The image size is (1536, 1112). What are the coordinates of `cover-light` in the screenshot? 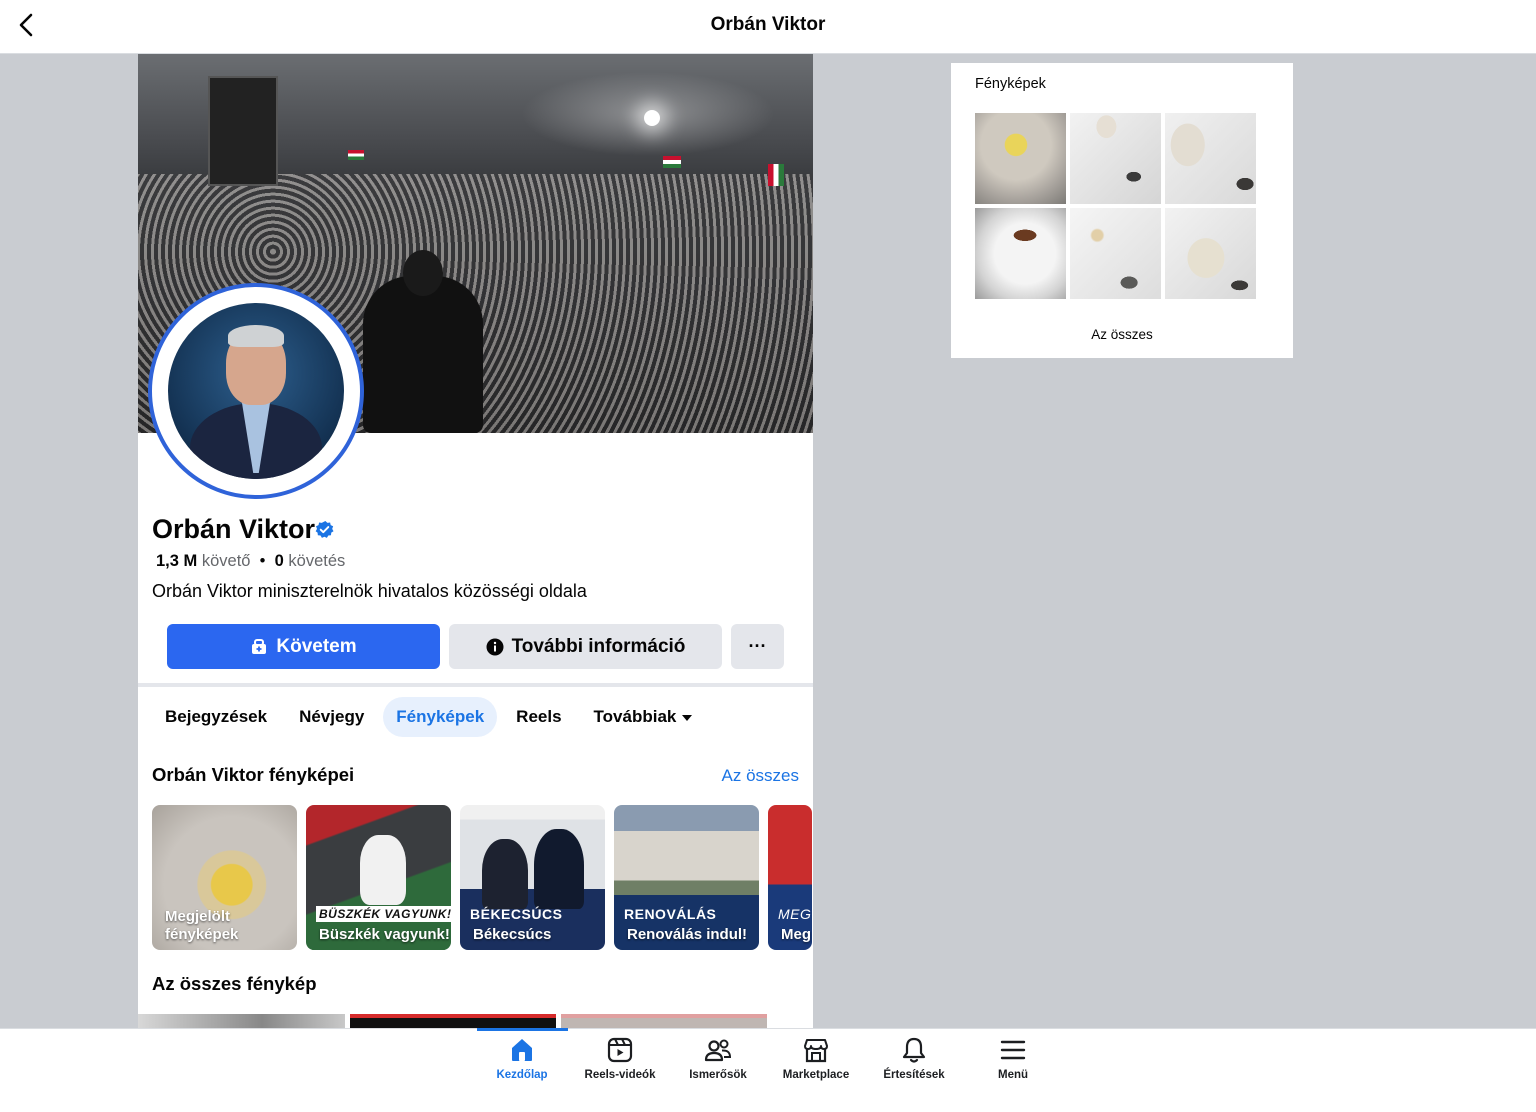 It's located at (652, 118).